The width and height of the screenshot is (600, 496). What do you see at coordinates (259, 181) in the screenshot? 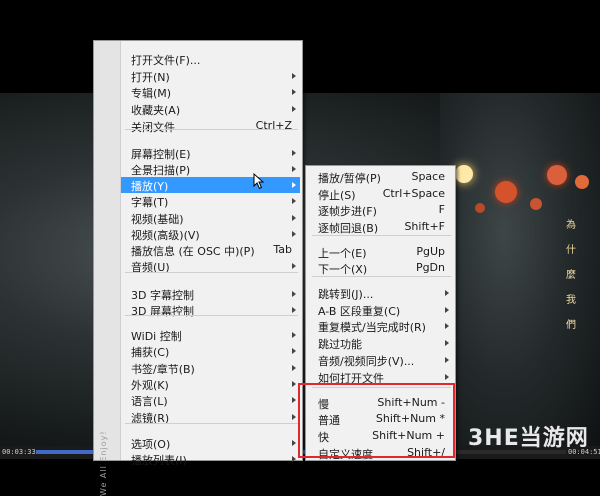
I see `mouse-cursor-icon` at bounding box center [259, 181].